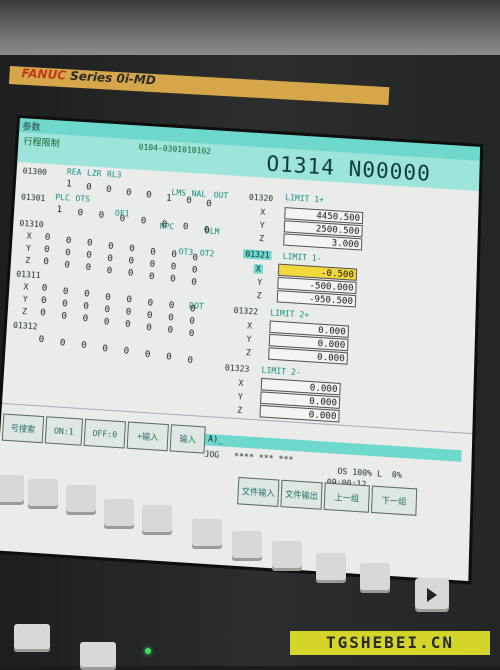  I want to click on axis-x-1310: X, so click(29, 236).